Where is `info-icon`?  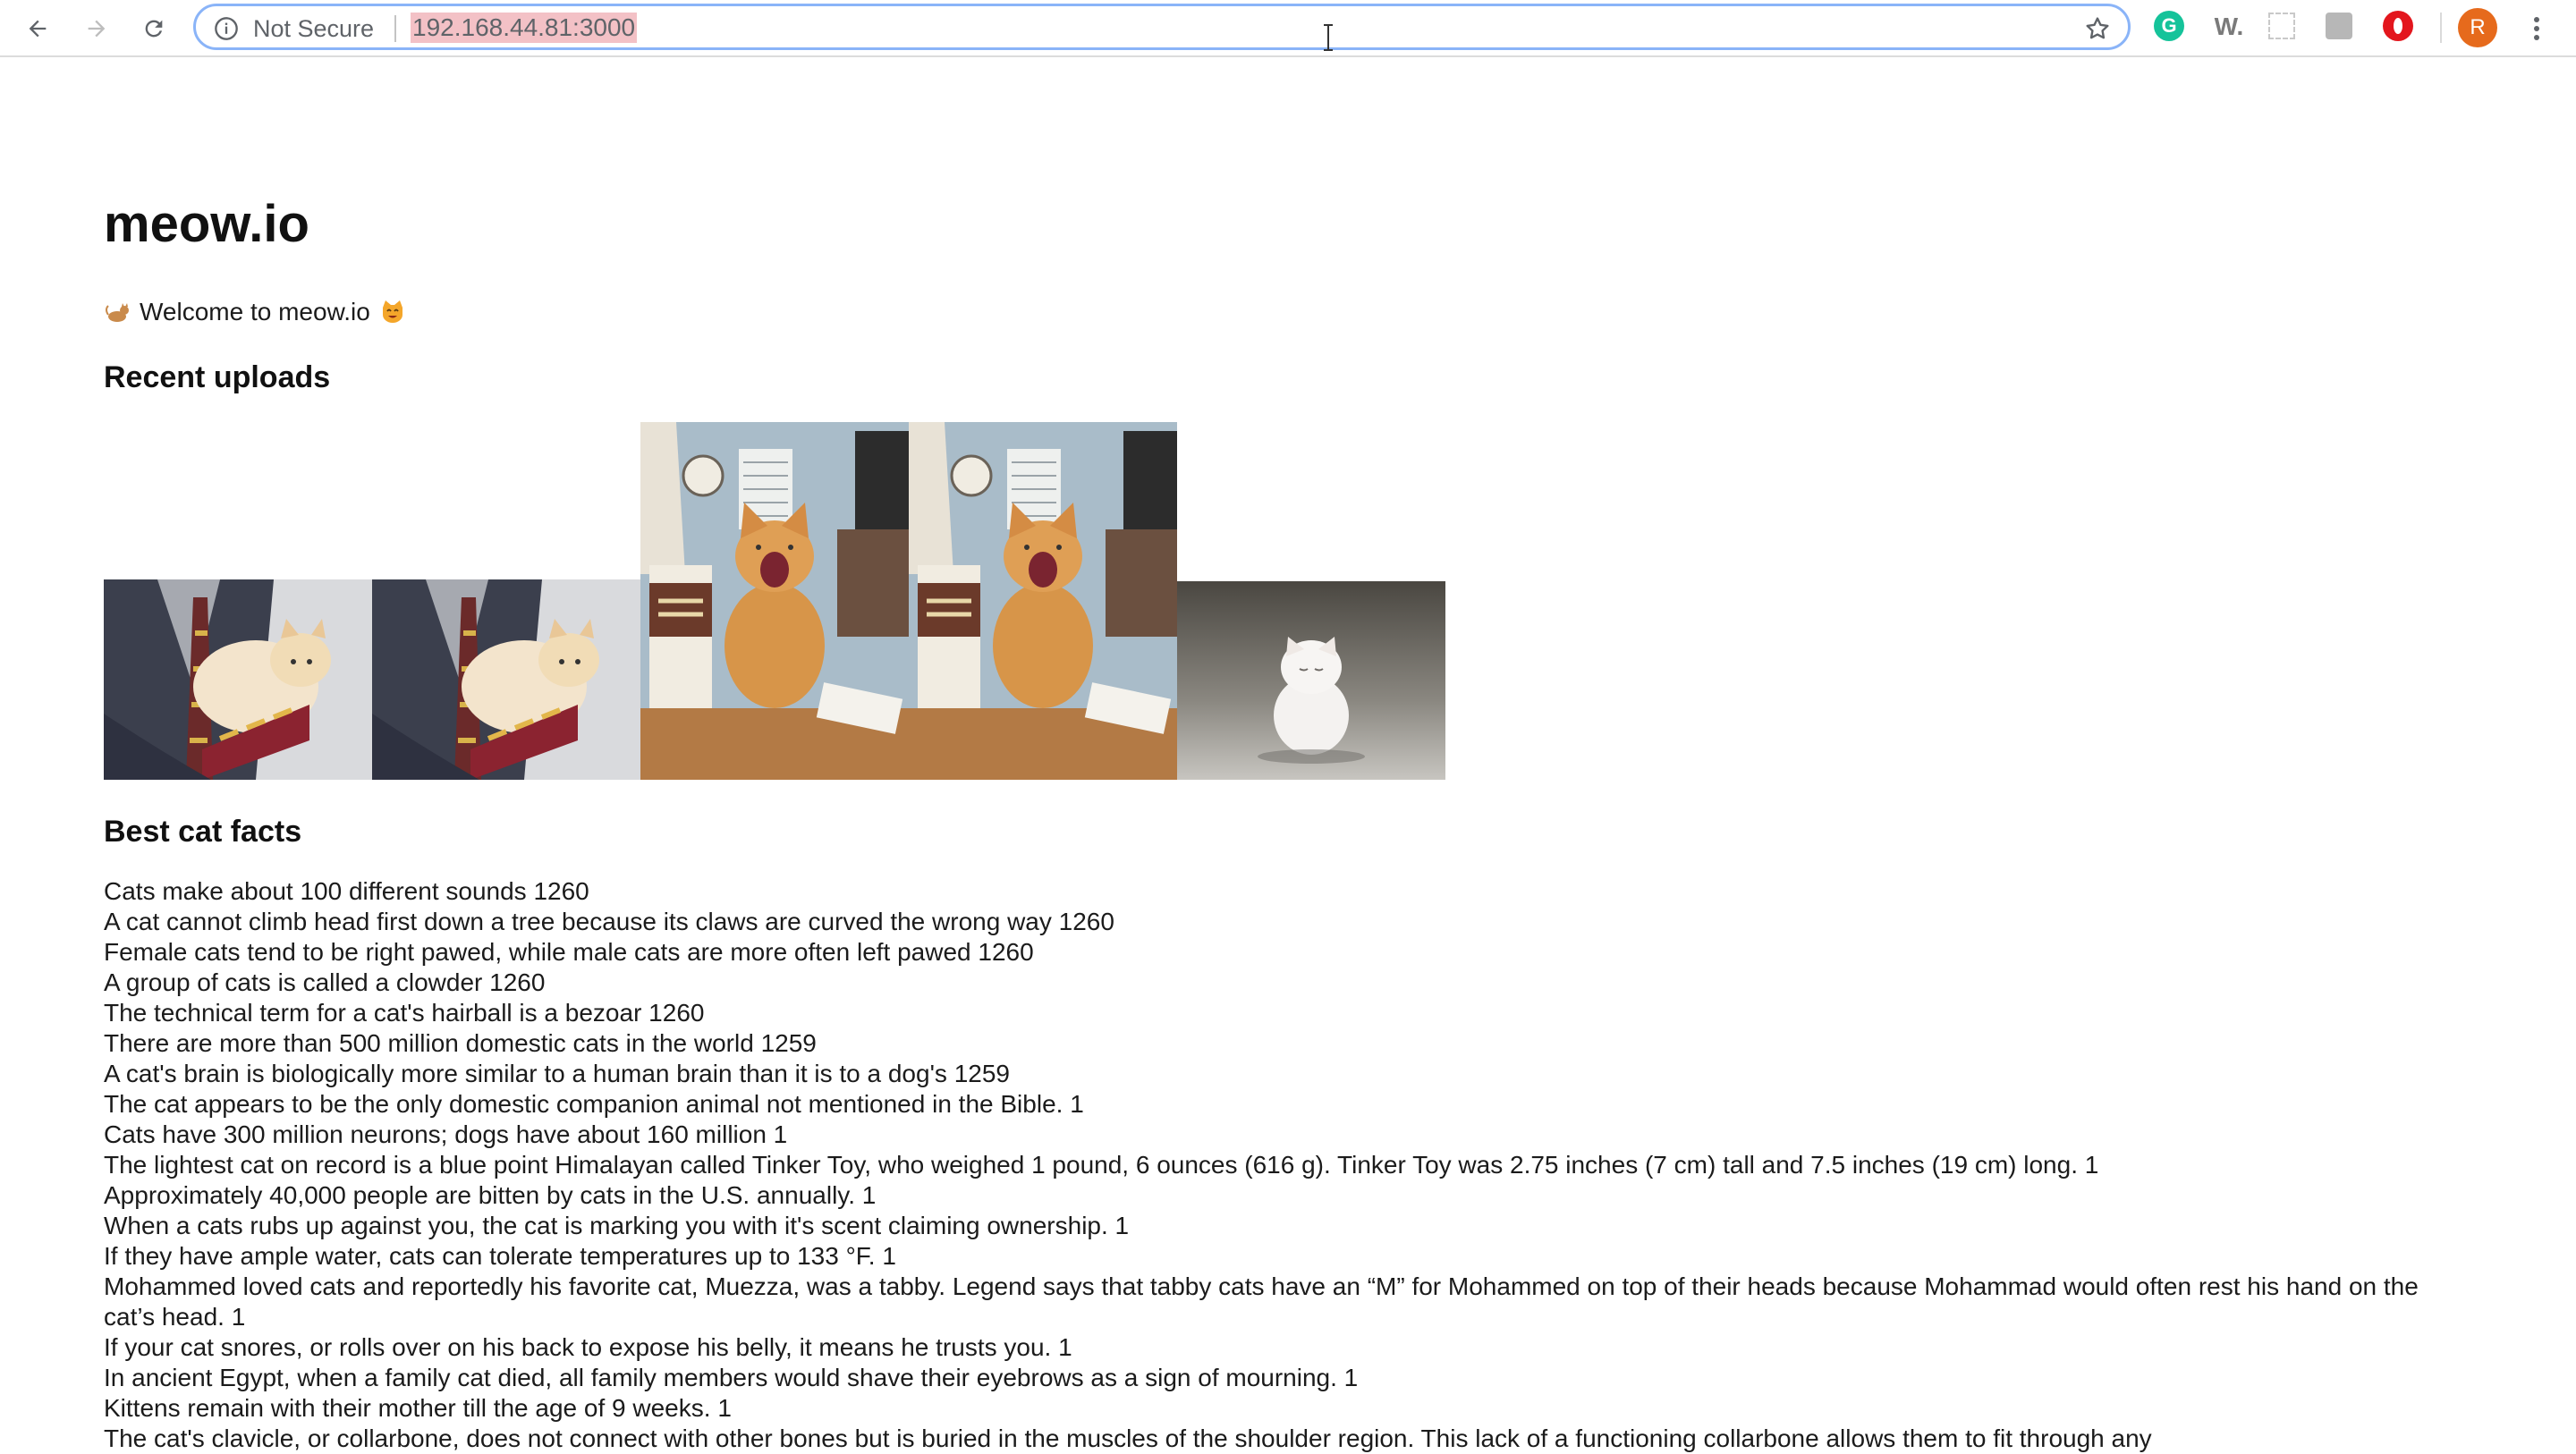
info-icon is located at coordinates (226, 28).